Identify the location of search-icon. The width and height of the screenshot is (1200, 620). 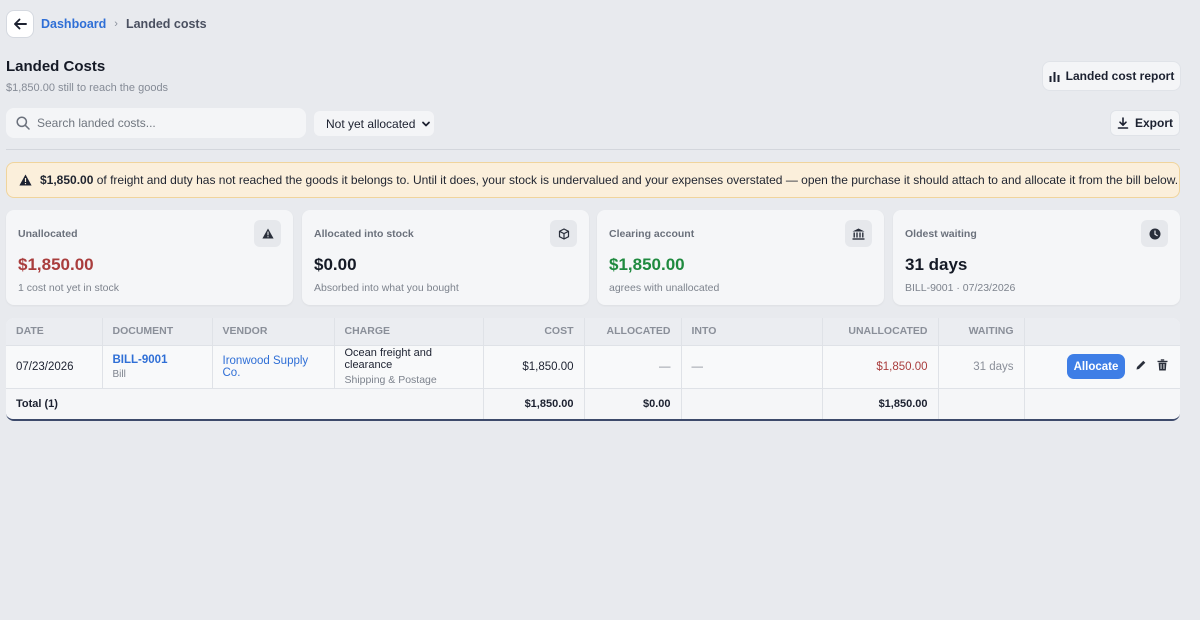
(23, 123).